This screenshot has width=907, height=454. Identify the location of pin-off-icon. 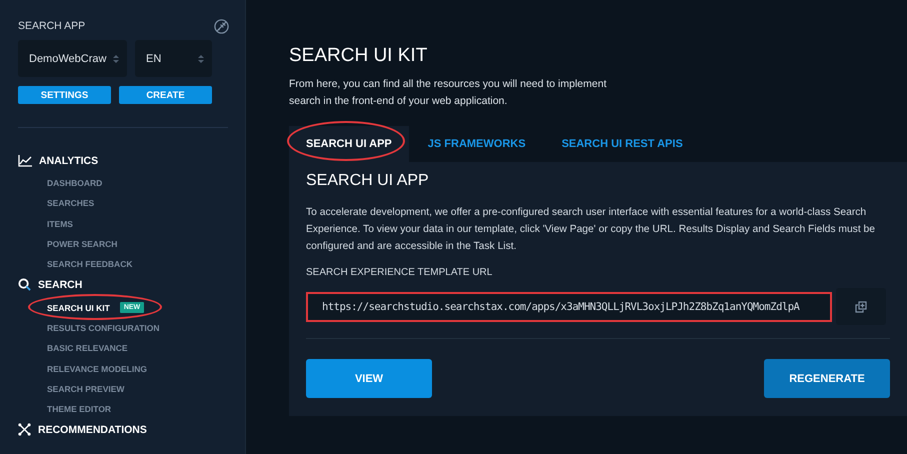
(221, 26).